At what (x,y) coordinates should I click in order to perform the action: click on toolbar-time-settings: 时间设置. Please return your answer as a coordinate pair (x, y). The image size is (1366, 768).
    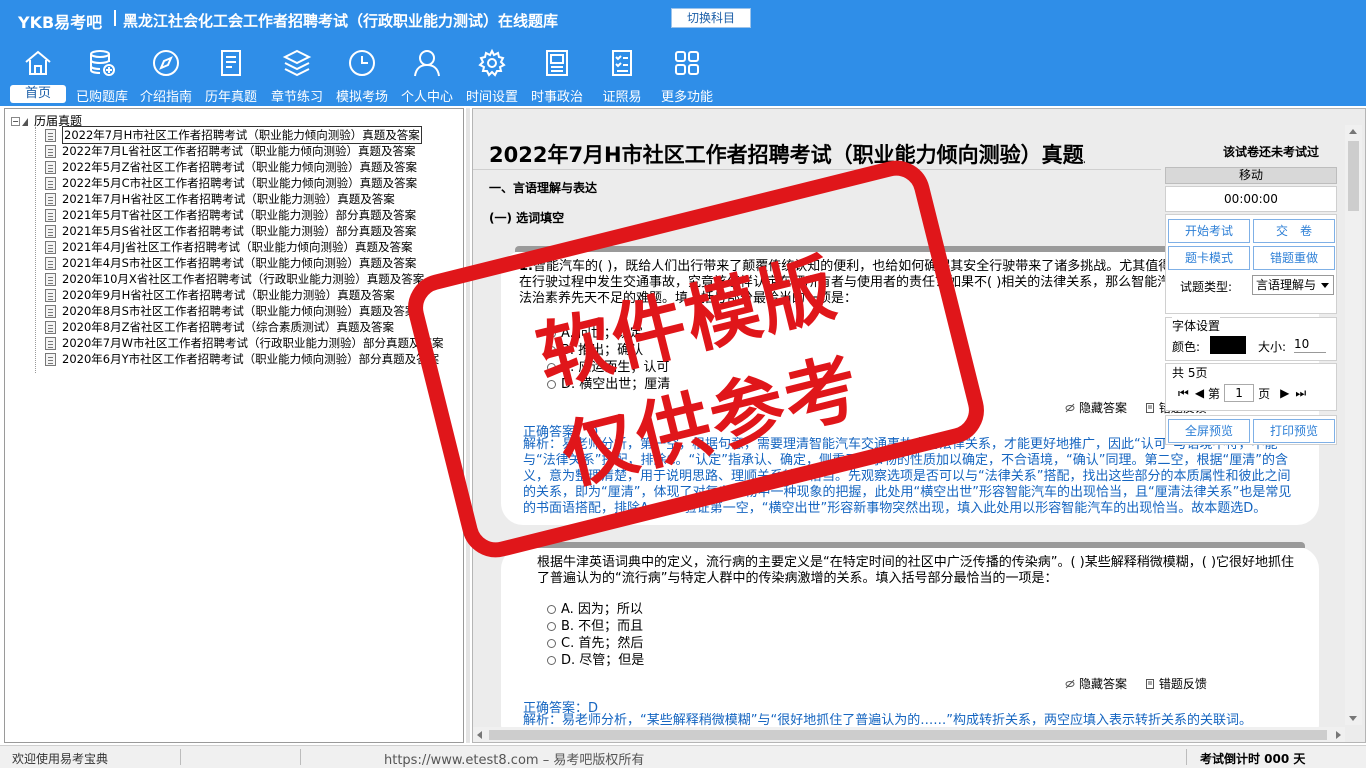
    Looking at the image, I should click on (492, 74).